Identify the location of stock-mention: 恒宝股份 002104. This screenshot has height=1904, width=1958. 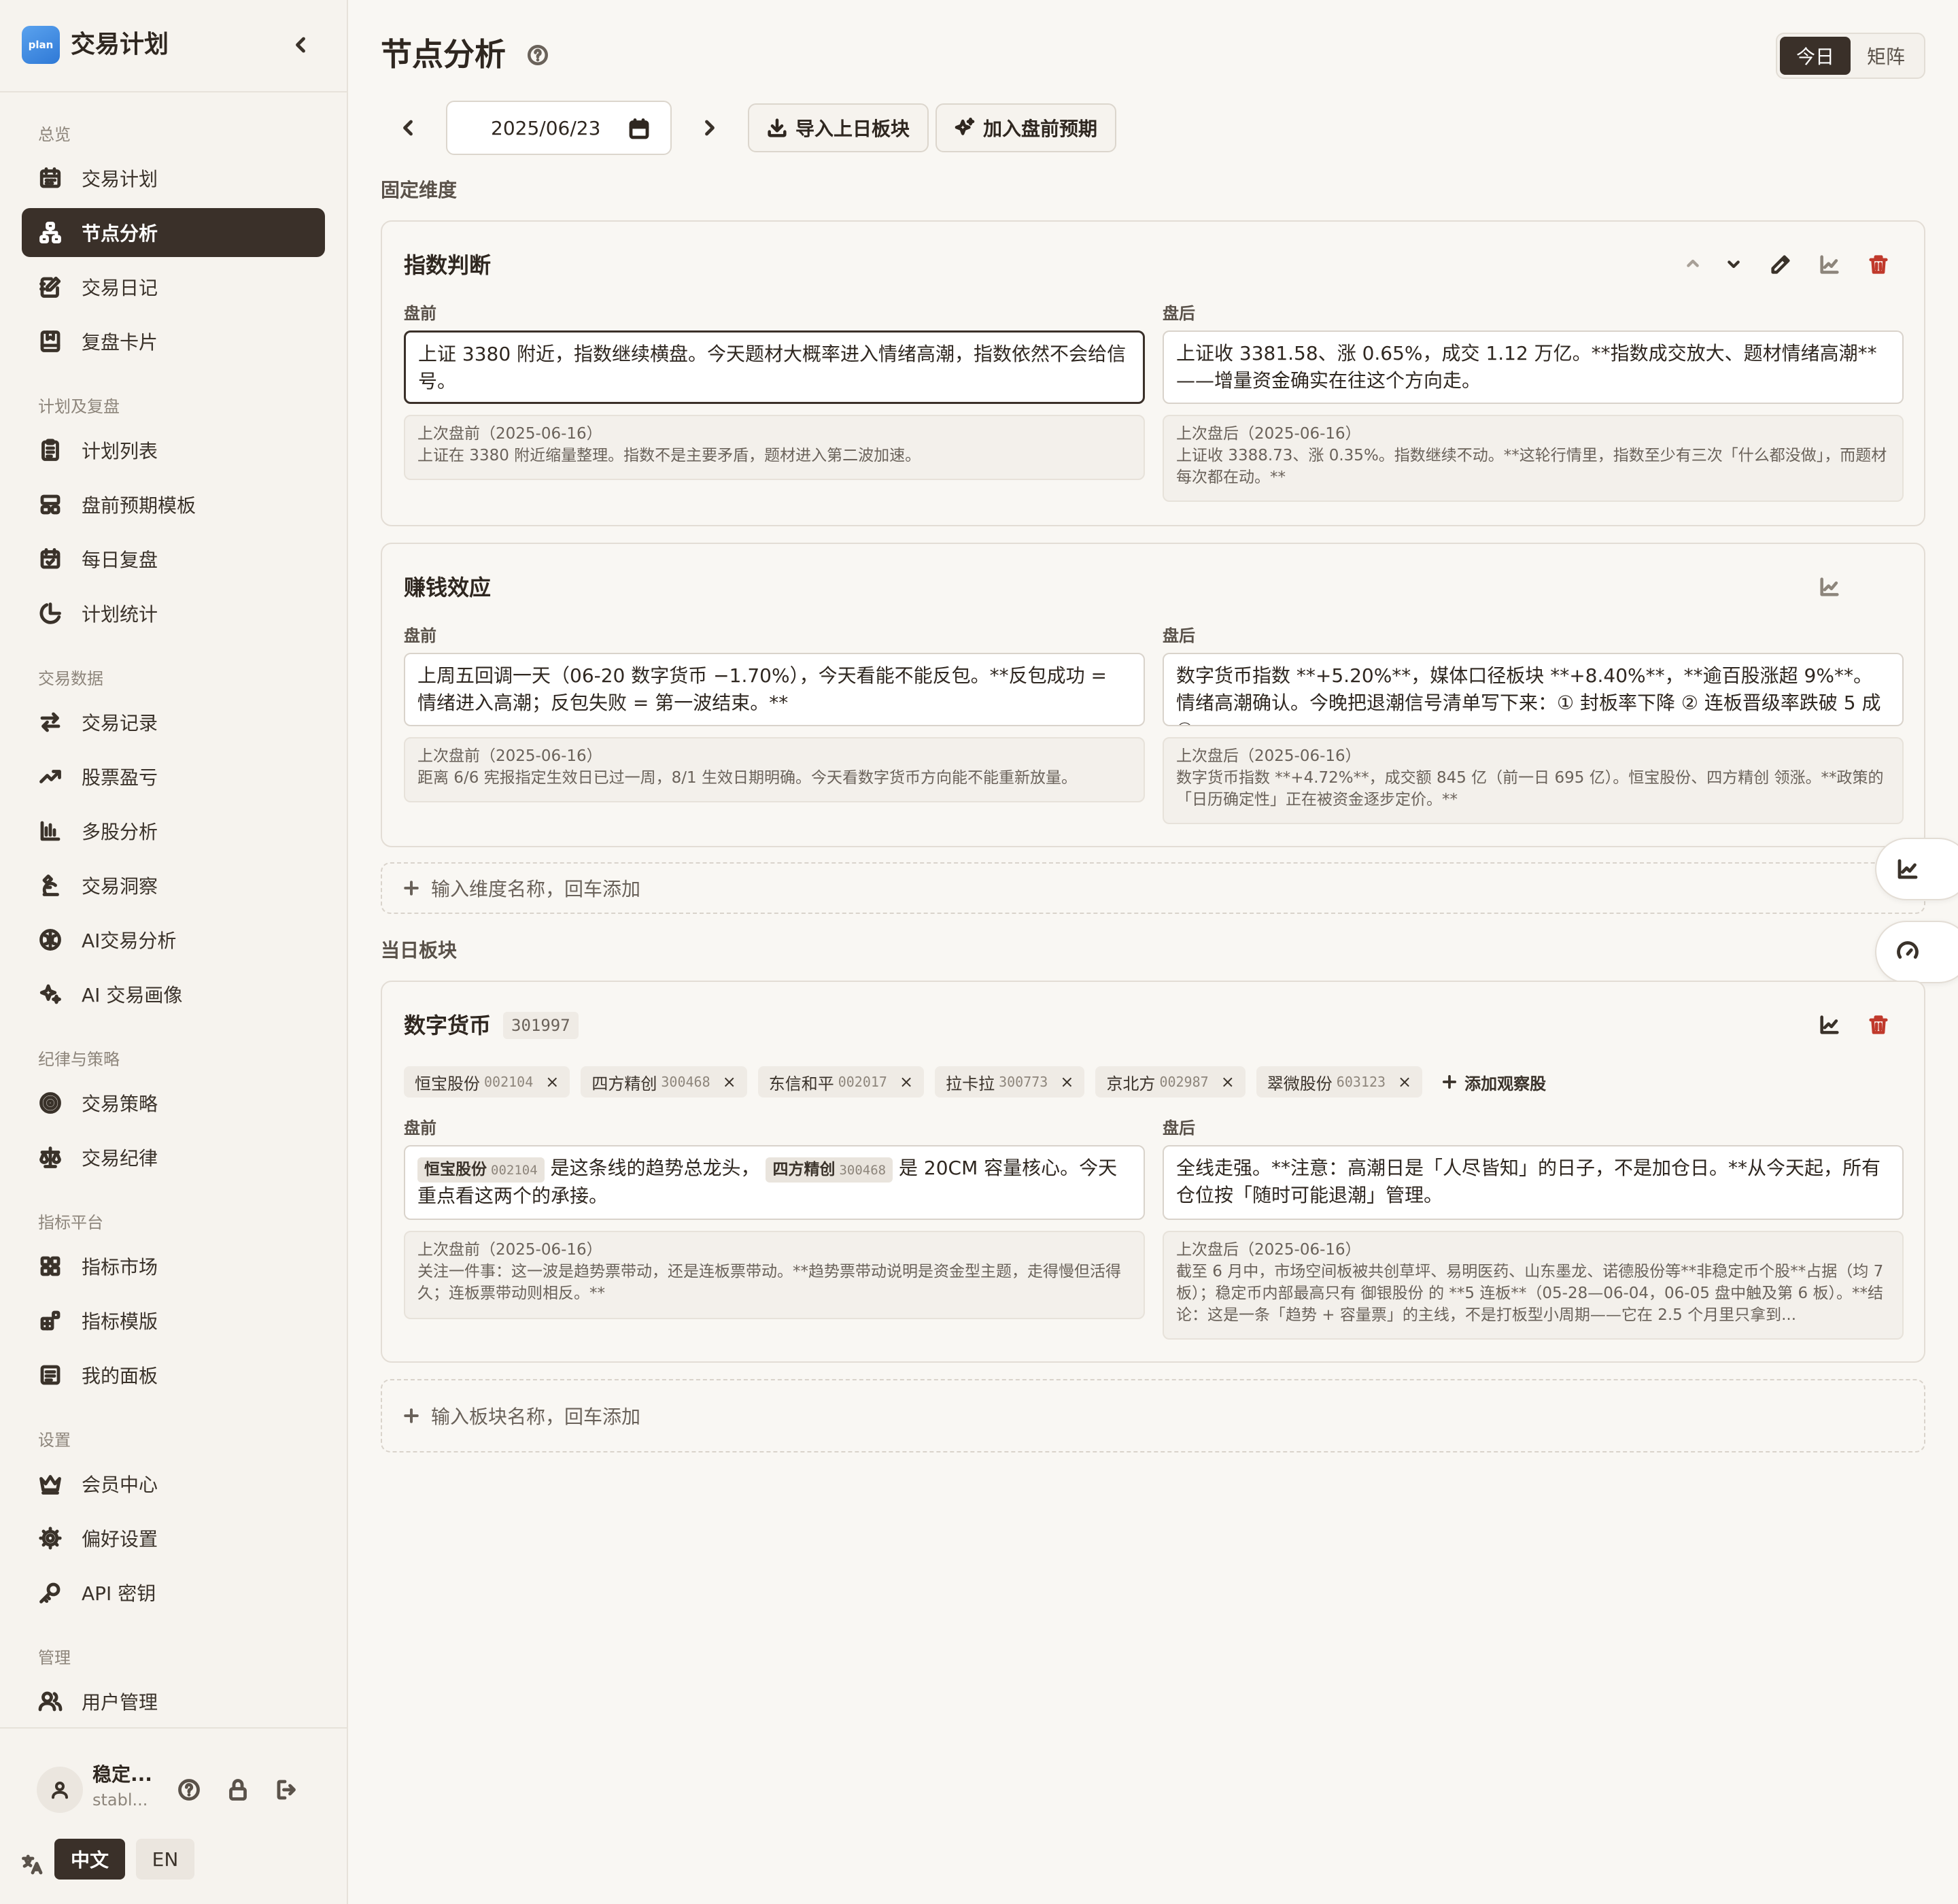
(481, 1170).